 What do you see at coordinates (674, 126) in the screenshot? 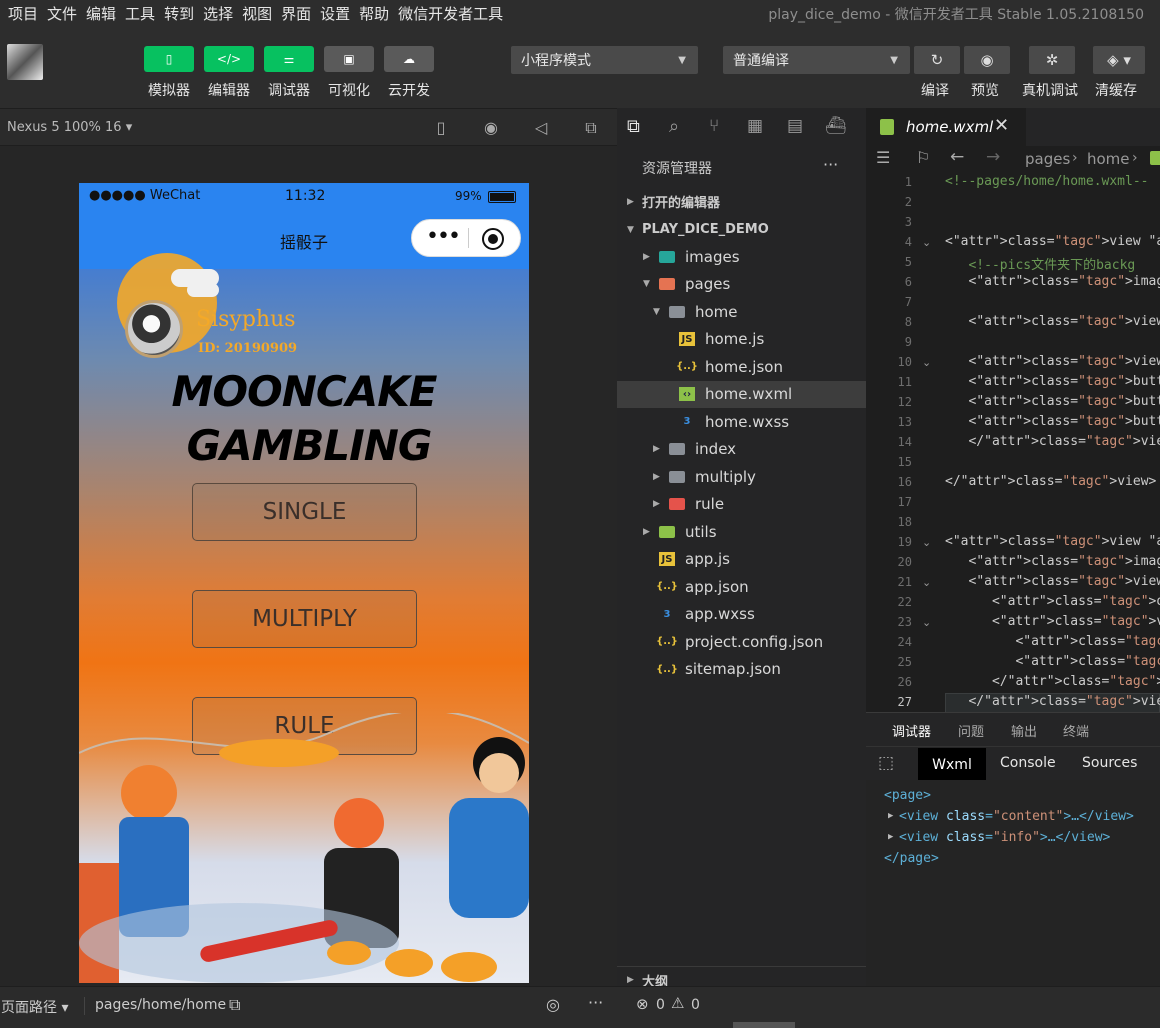
I see `search-icon: ⌕` at bounding box center [674, 126].